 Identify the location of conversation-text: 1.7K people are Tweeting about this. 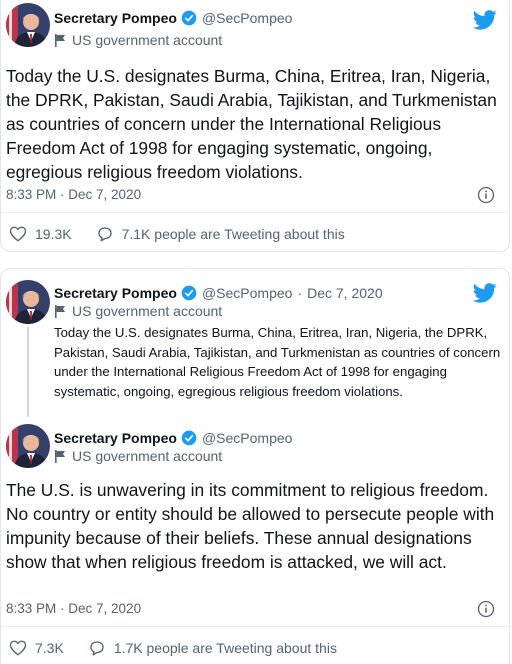
(225, 648).